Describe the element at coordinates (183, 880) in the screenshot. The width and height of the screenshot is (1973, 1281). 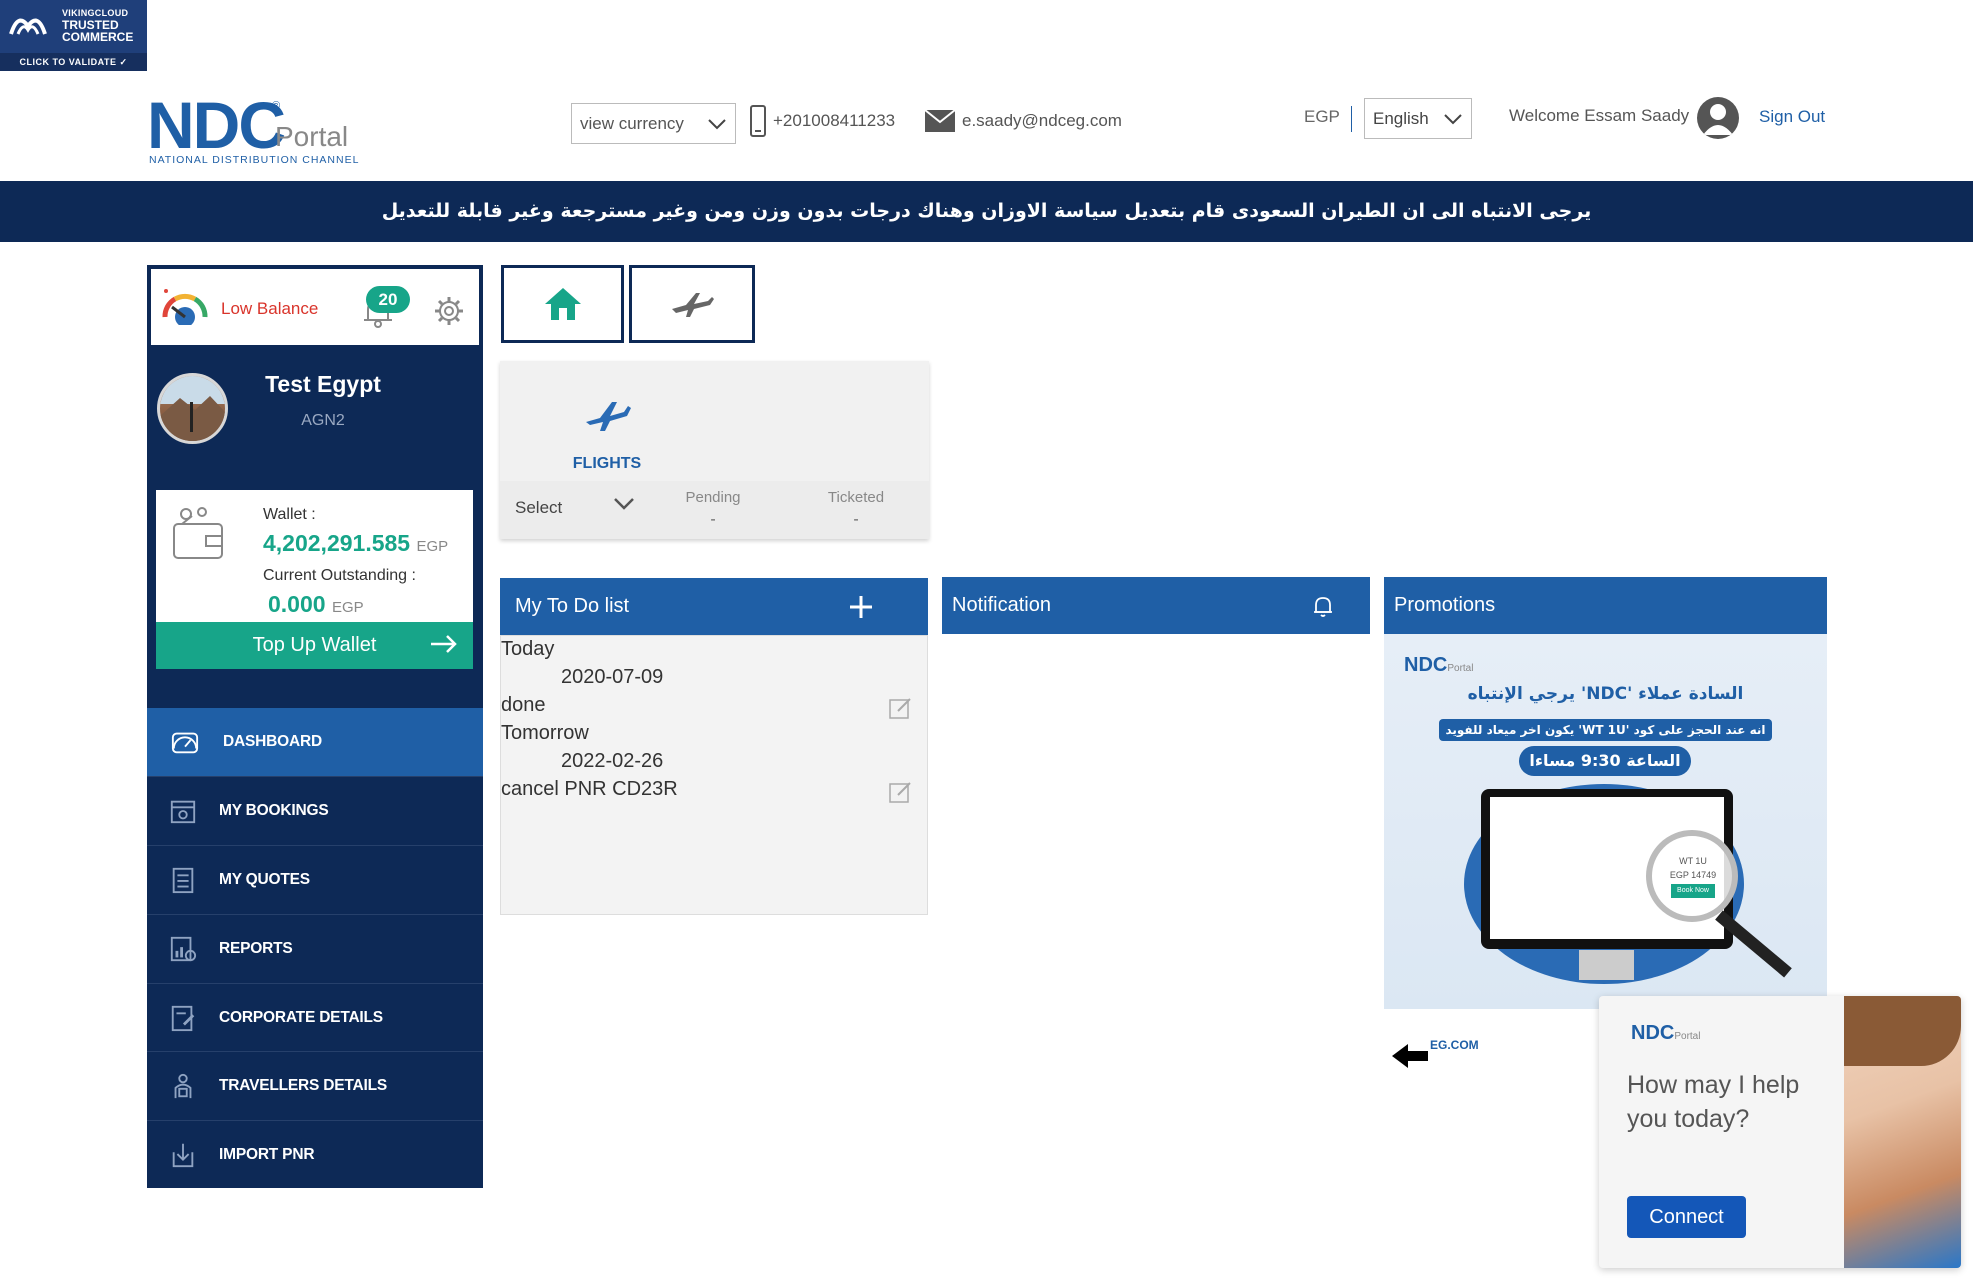
I see `checklist-icon` at that location.